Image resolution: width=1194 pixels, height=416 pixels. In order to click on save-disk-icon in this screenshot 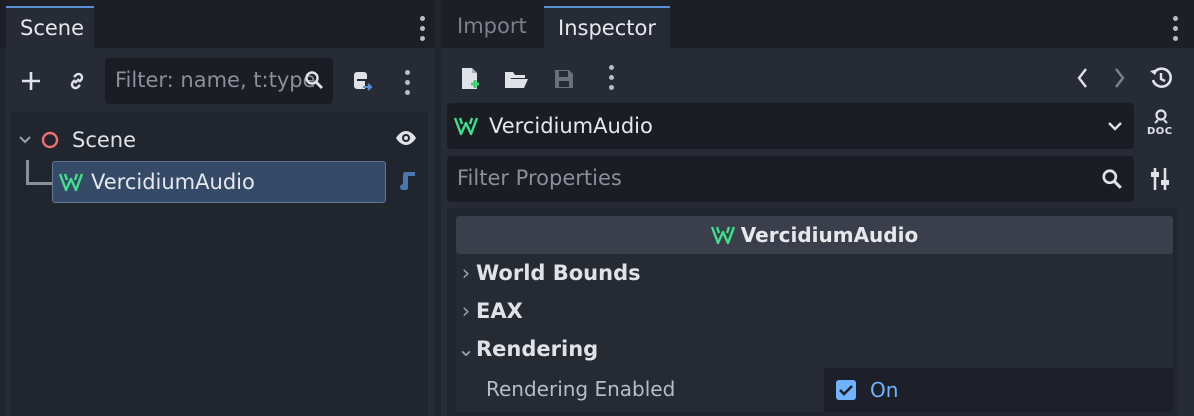, I will do `click(564, 79)`.